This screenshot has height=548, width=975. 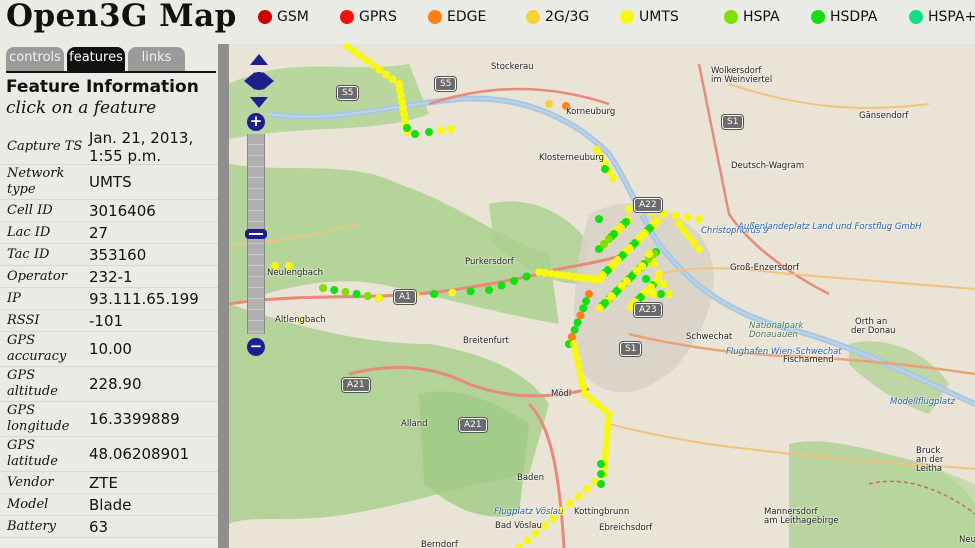 I want to click on property-row: GPS latitude 48.06208901, so click(x=109, y=454).